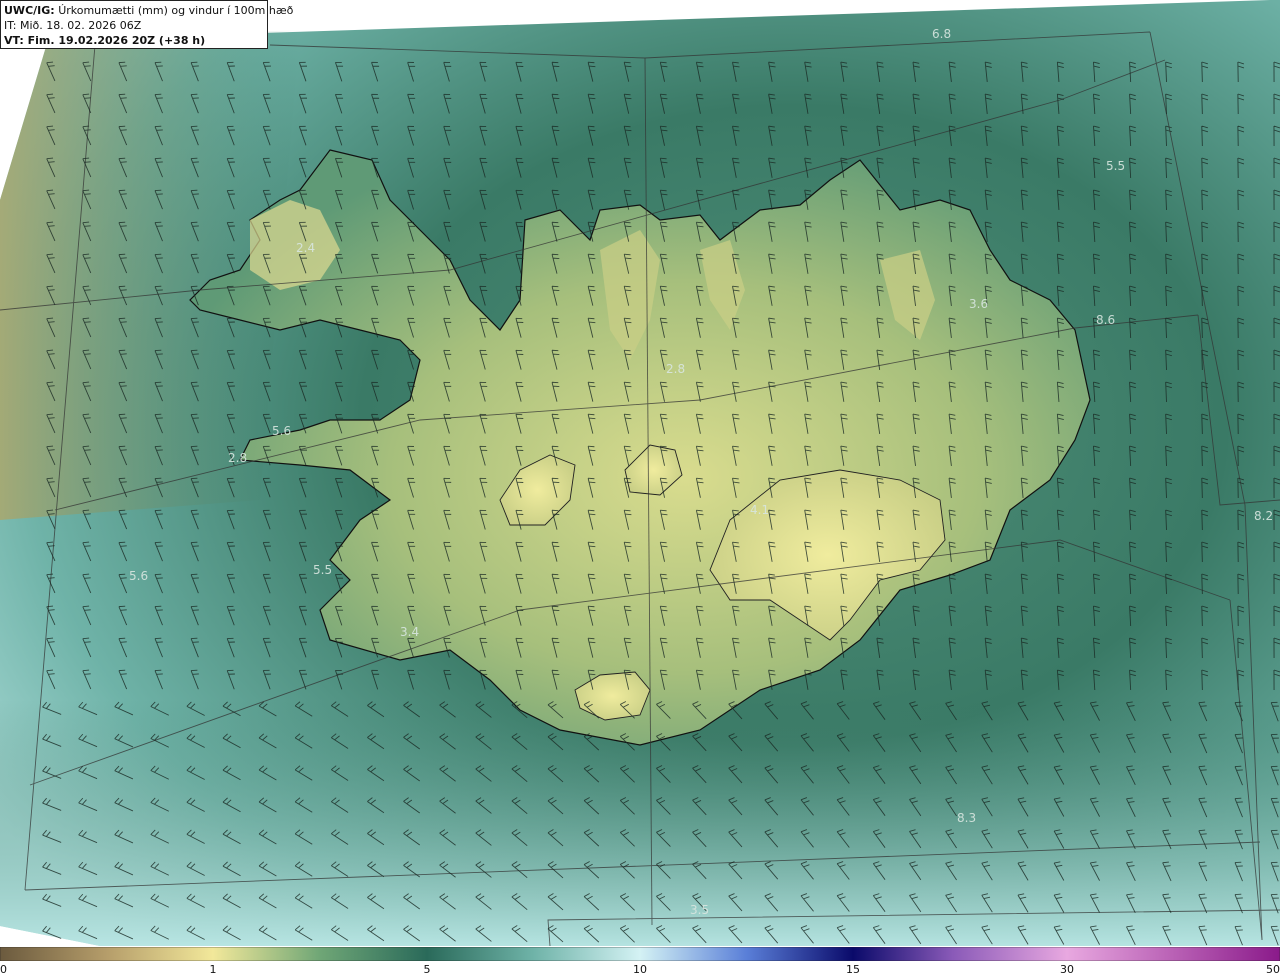 This screenshot has width=1280, height=978. What do you see at coordinates (640, 962) in the screenshot?
I see `colorbar-legend: 0 1 5 10 15 30 50` at bounding box center [640, 962].